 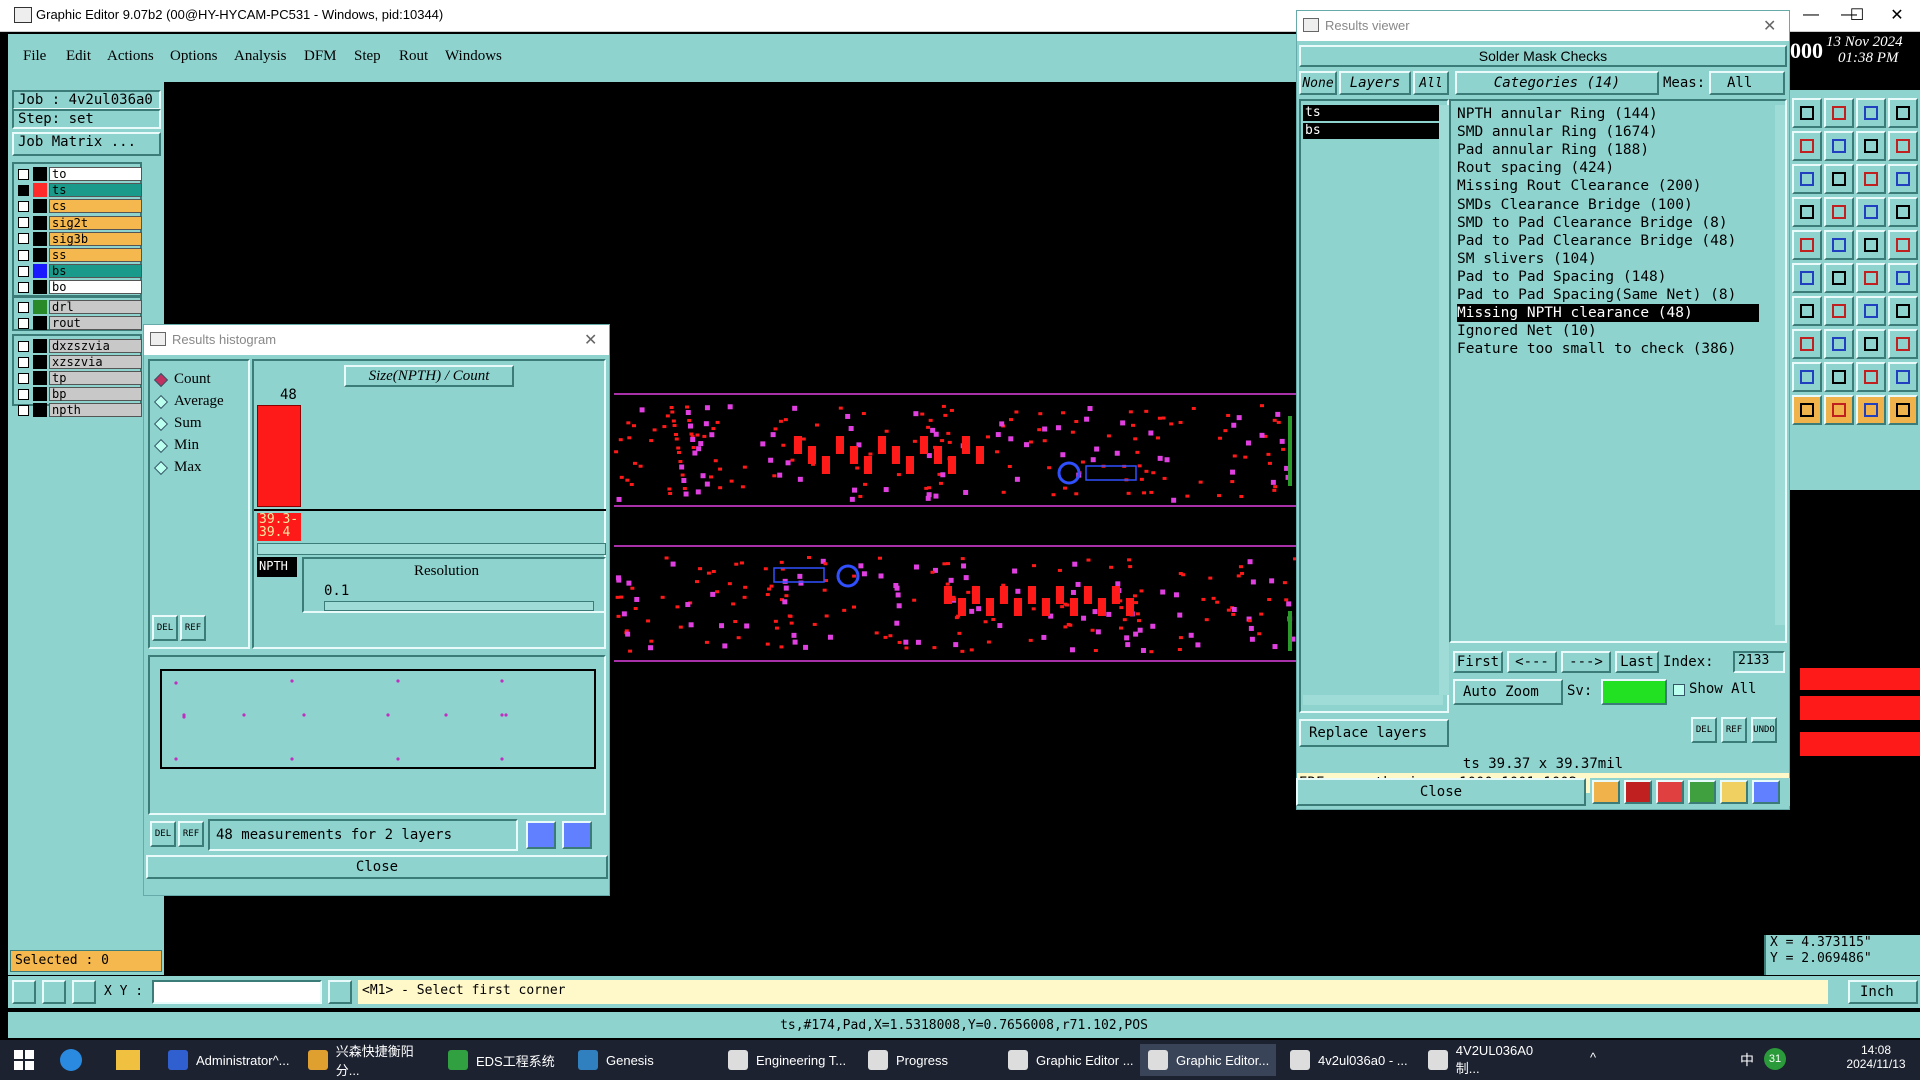 What do you see at coordinates (1734, 730) in the screenshot?
I see `ref-button: REF` at bounding box center [1734, 730].